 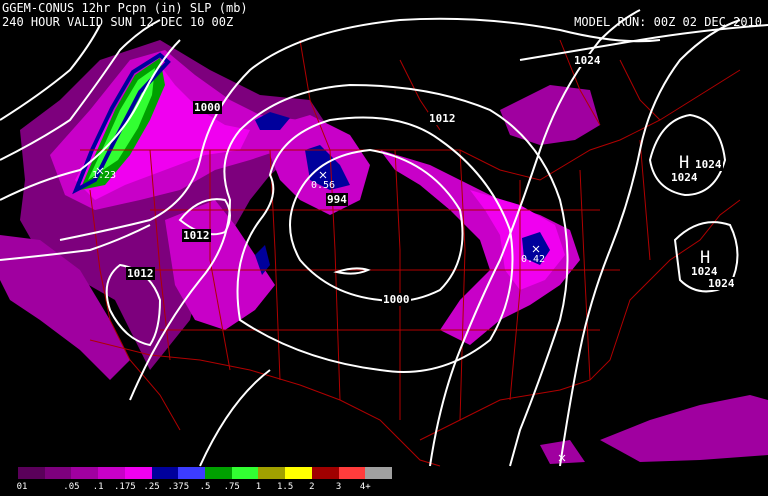 What do you see at coordinates (285, 487) in the screenshot?
I see `legend-tick-label: 1.5` at bounding box center [285, 487].